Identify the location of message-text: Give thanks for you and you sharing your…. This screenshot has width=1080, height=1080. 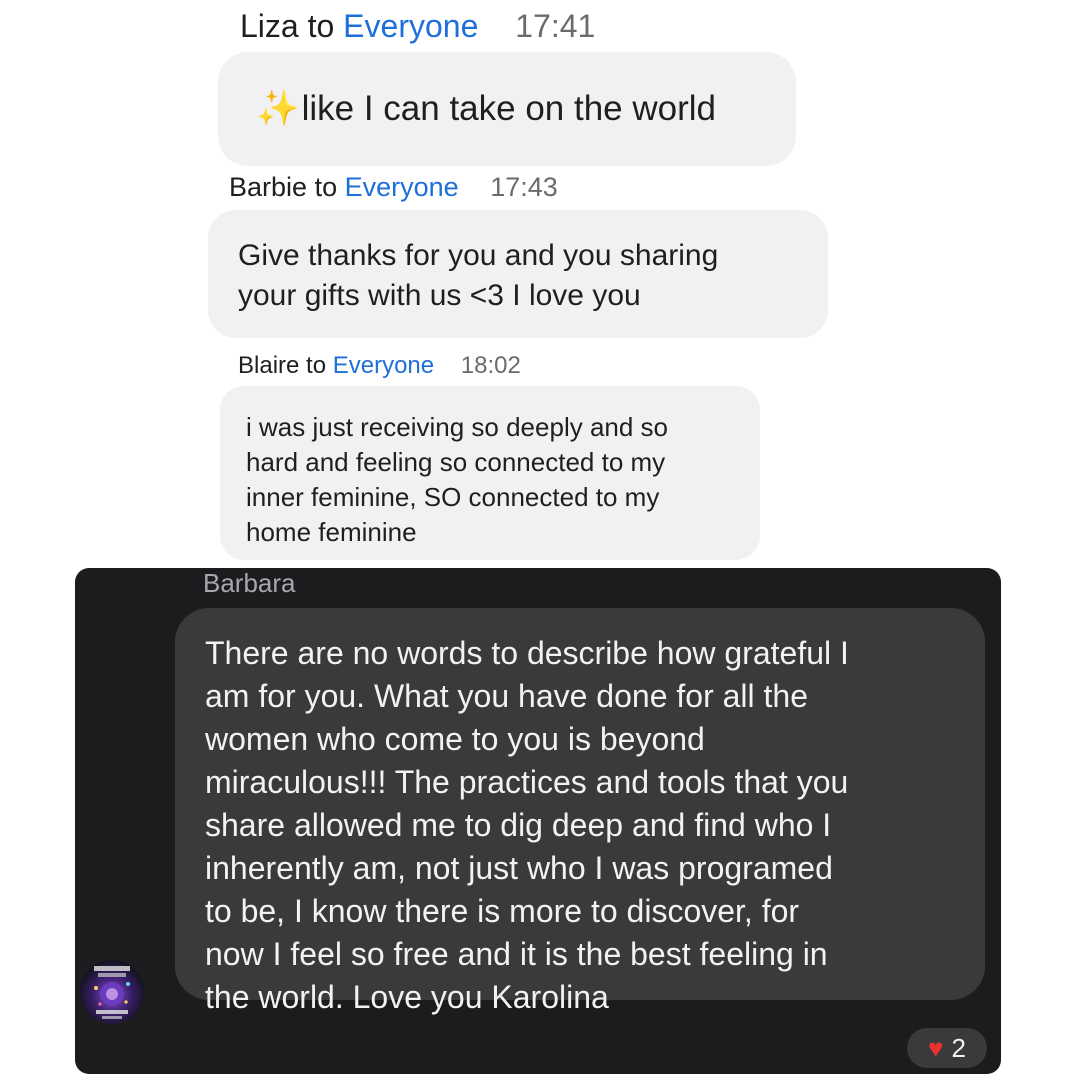
(478, 275).